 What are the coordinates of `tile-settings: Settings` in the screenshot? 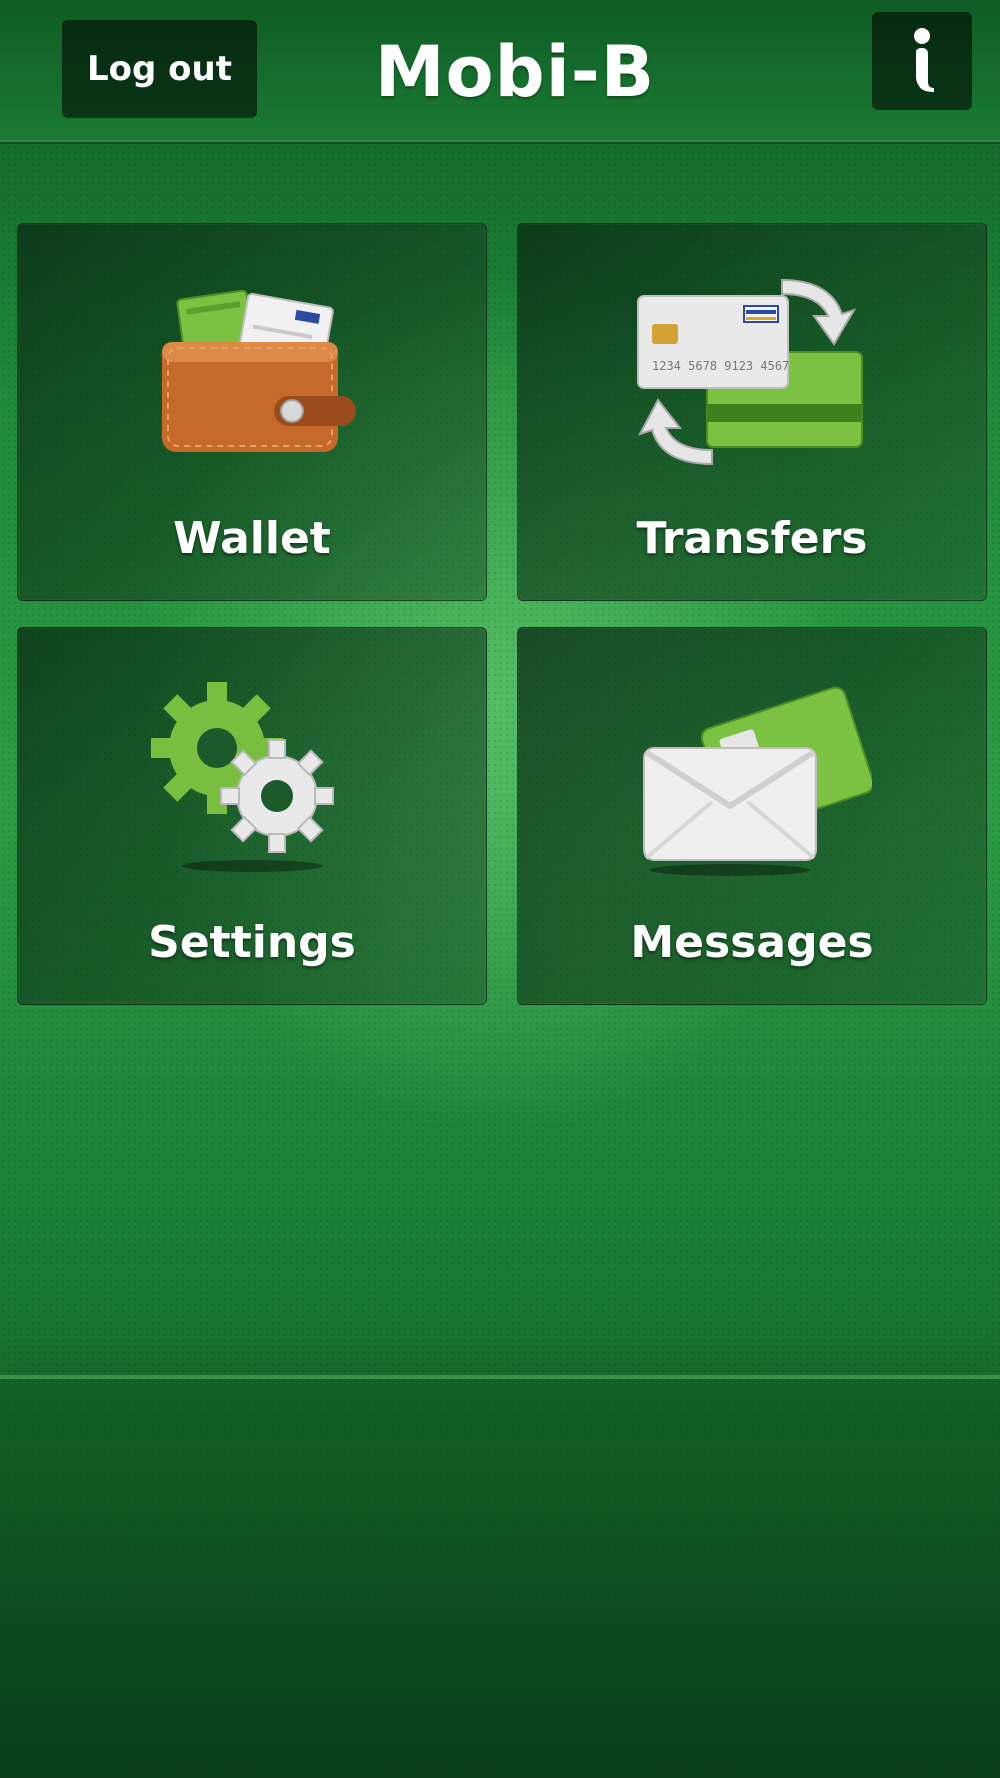 It's located at (252, 816).